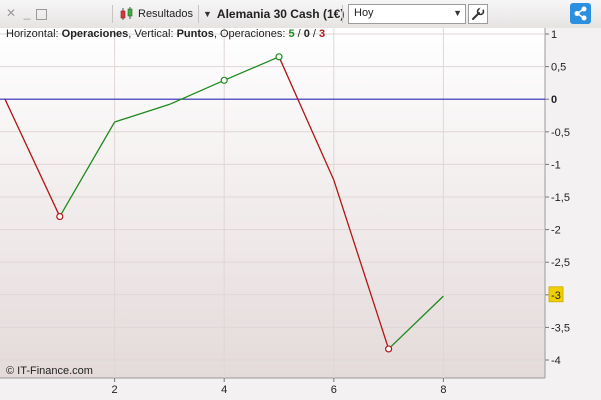 Image resolution: width=601 pixels, height=400 pixels. I want to click on y-tick-label: 1, so click(554, 35).